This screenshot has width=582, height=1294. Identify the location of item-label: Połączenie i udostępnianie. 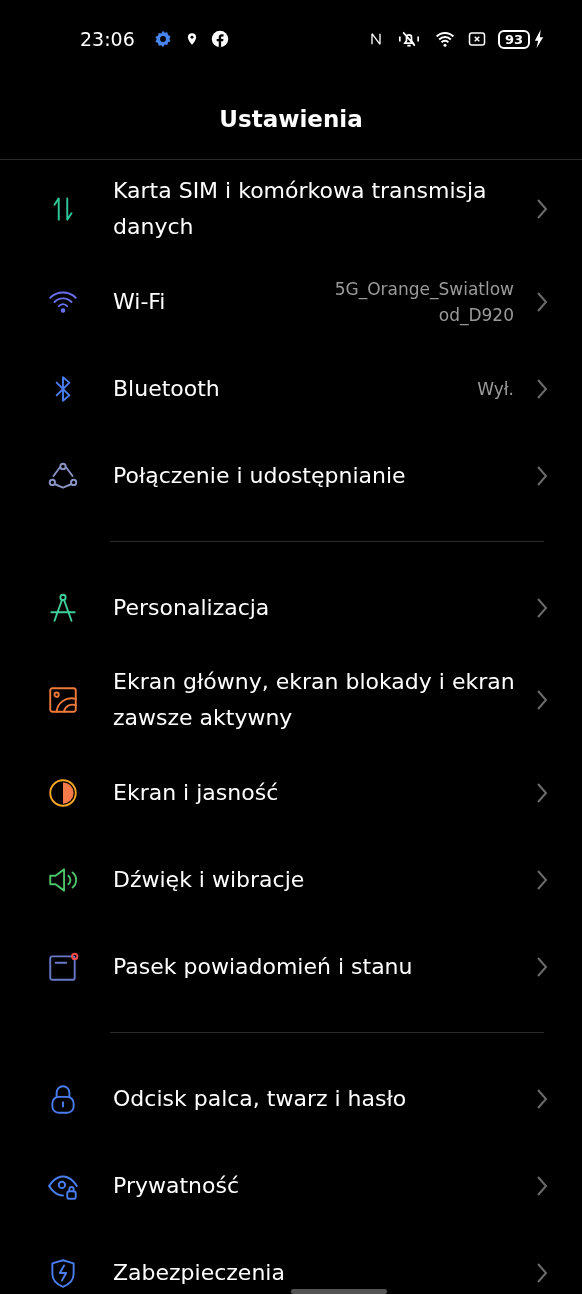
(260, 475).